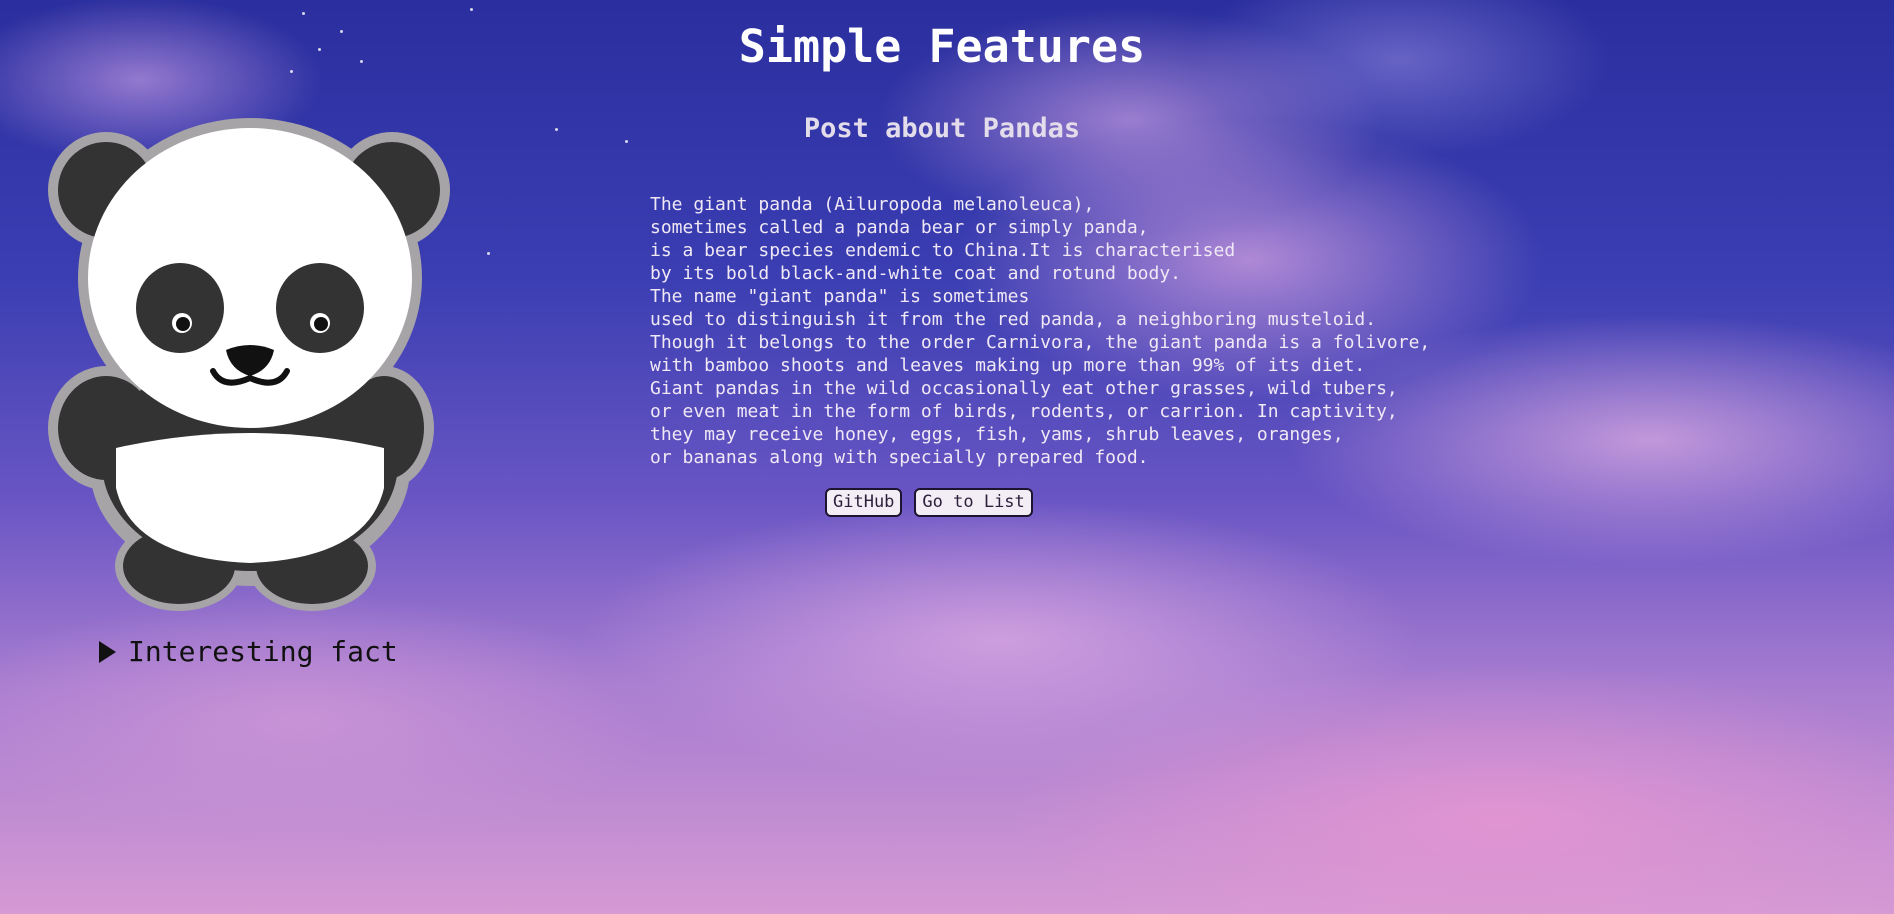 This screenshot has width=1894, height=914. What do you see at coordinates (942, 46) in the screenshot?
I see `page-title: Simple Features` at bounding box center [942, 46].